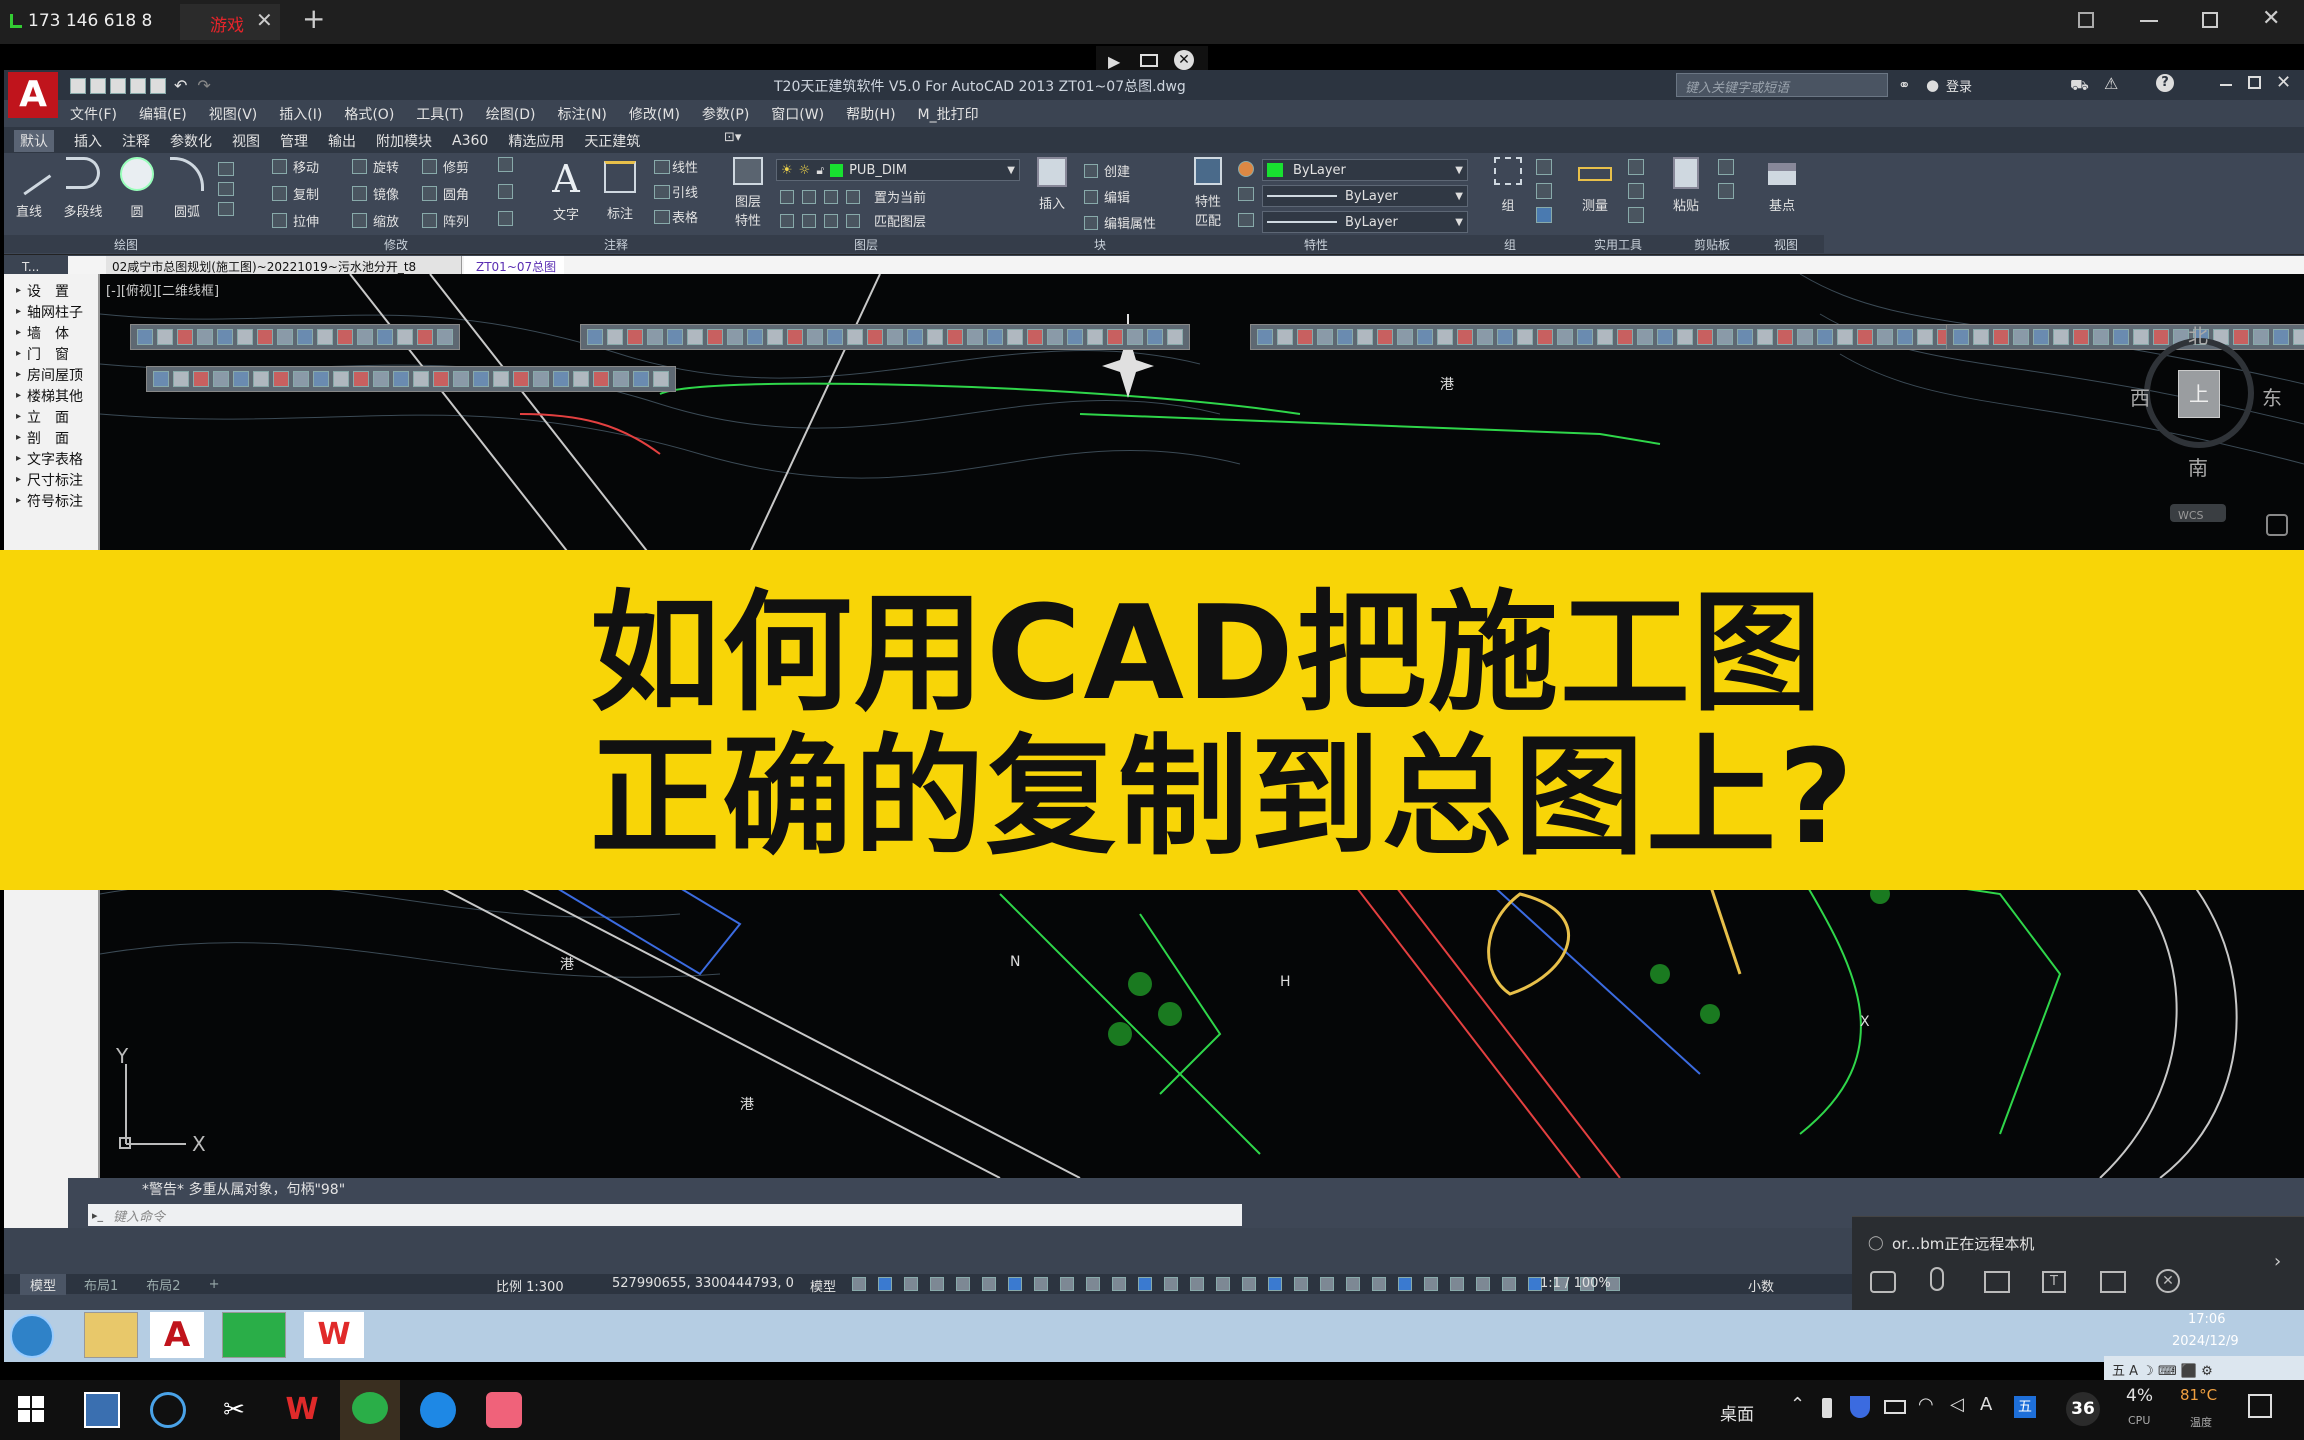  What do you see at coordinates (1208, 193) in the screenshot?
I see `match-prop-tool: 特性 匹配` at bounding box center [1208, 193].